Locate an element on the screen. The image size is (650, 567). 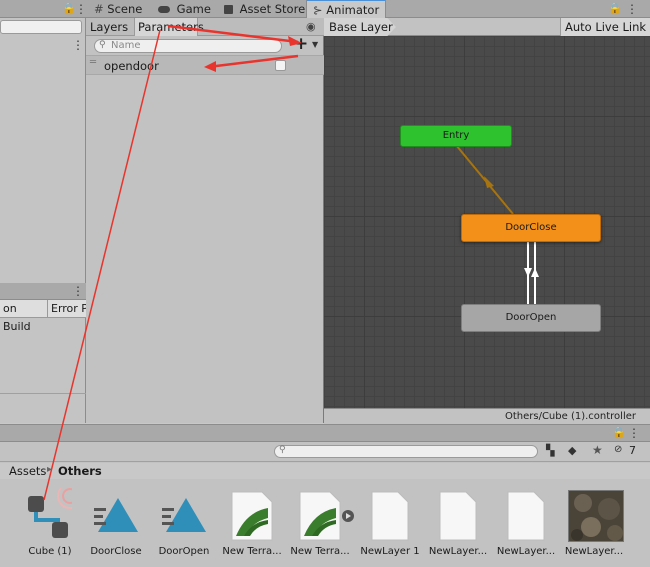
hidden-packages-icon: ⊘ is located at coordinates (618, 449).